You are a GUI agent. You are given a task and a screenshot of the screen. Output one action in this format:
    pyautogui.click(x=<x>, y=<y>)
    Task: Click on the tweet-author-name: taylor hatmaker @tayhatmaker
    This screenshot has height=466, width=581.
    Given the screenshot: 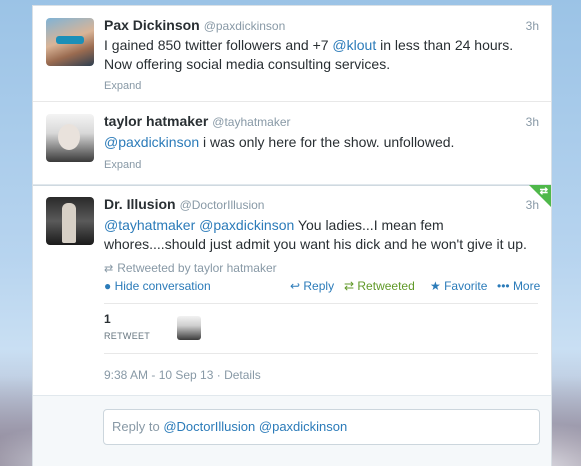 What is the action you would take?
    pyautogui.click(x=197, y=121)
    